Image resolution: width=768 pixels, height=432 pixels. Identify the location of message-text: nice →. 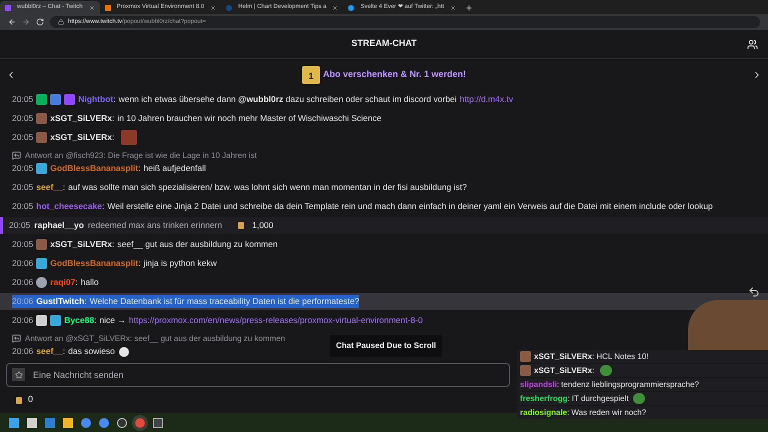
(112, 320).